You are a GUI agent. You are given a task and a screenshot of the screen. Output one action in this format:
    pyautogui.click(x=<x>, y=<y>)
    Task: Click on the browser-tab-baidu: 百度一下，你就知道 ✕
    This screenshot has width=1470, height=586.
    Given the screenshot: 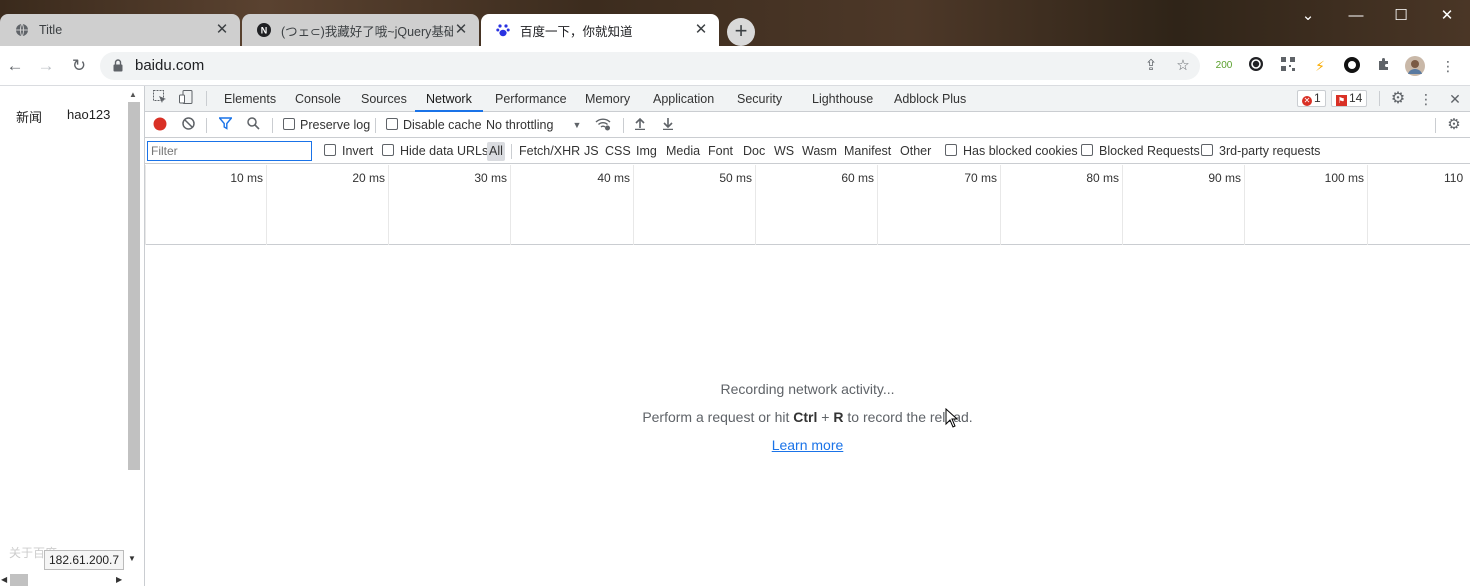 What is the action you would take?
    pyautogui.click(x=600, y=30)
    